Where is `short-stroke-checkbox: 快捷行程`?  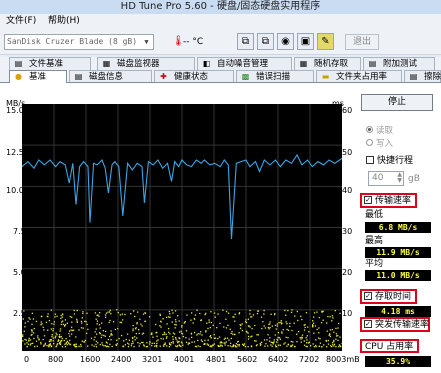 short-stroke-checkbox: 快捷行程 is located at coordinates (390, 161).